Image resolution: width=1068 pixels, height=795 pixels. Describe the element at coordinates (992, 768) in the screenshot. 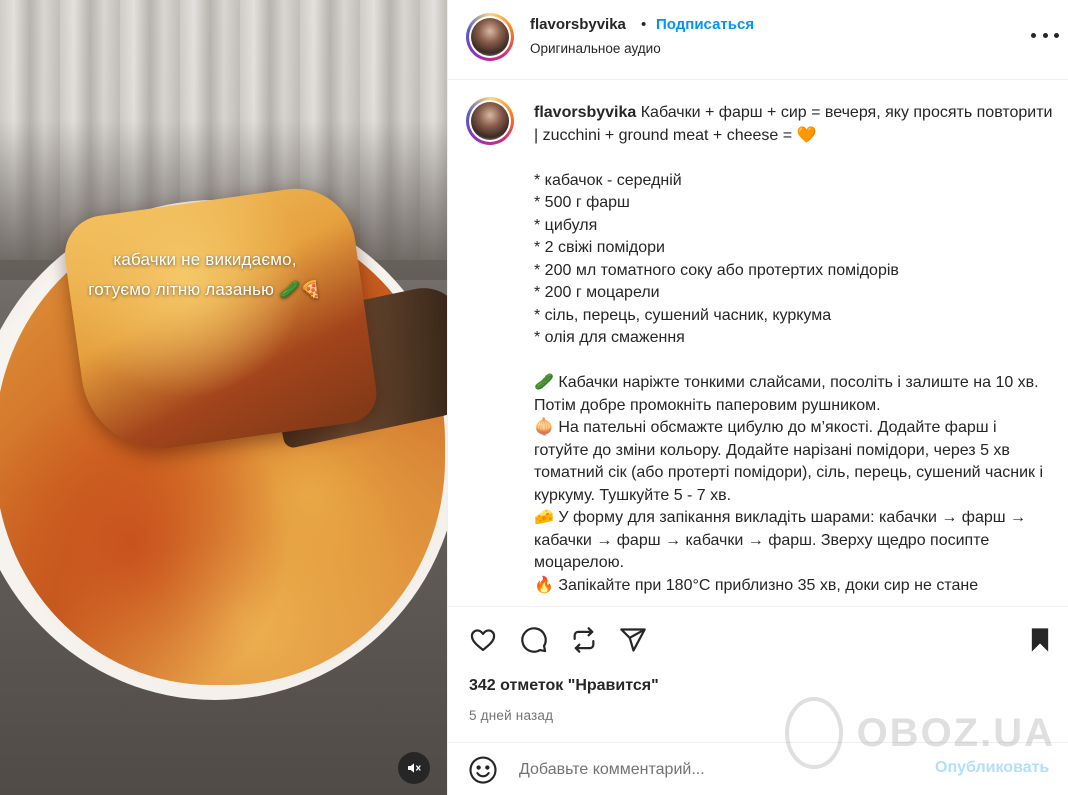

I see `publish-button: Опубликовать` at that location.